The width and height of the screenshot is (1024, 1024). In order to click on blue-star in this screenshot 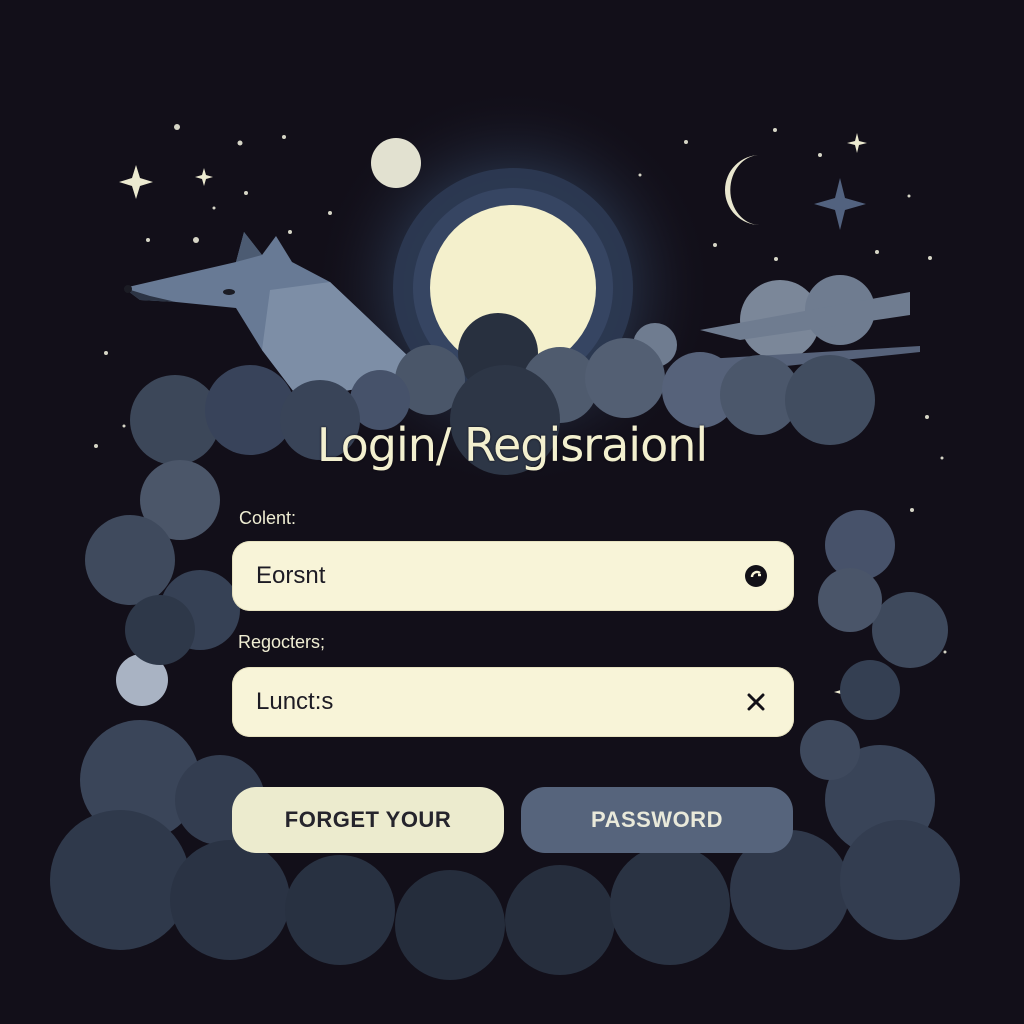, I will do `click(840, 204)`.